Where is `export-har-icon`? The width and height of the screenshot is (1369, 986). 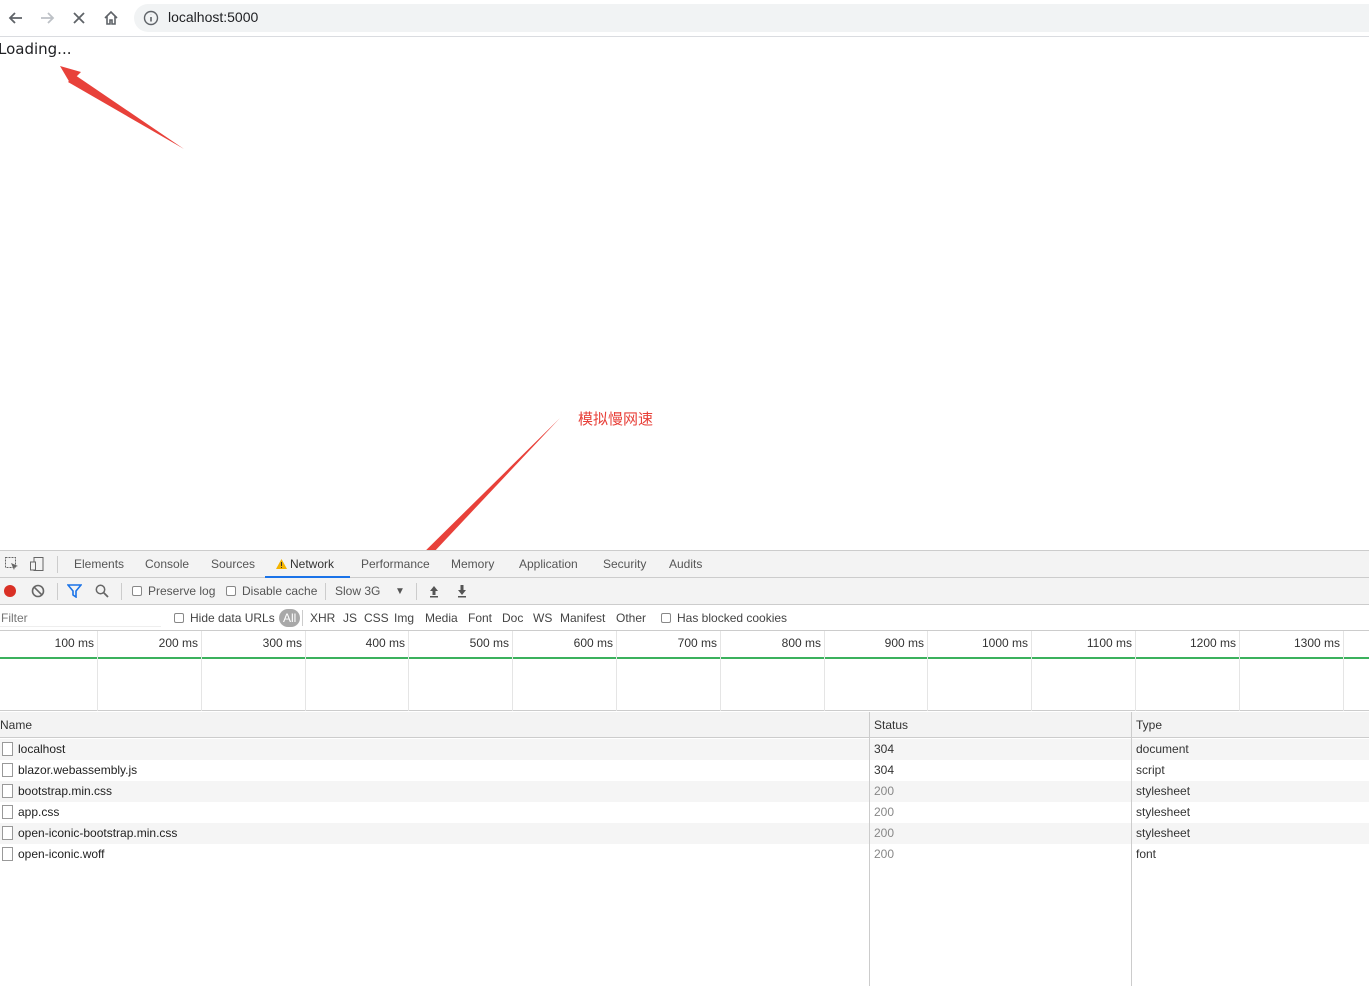 export-har-icon is located at coordinates (463, 592).